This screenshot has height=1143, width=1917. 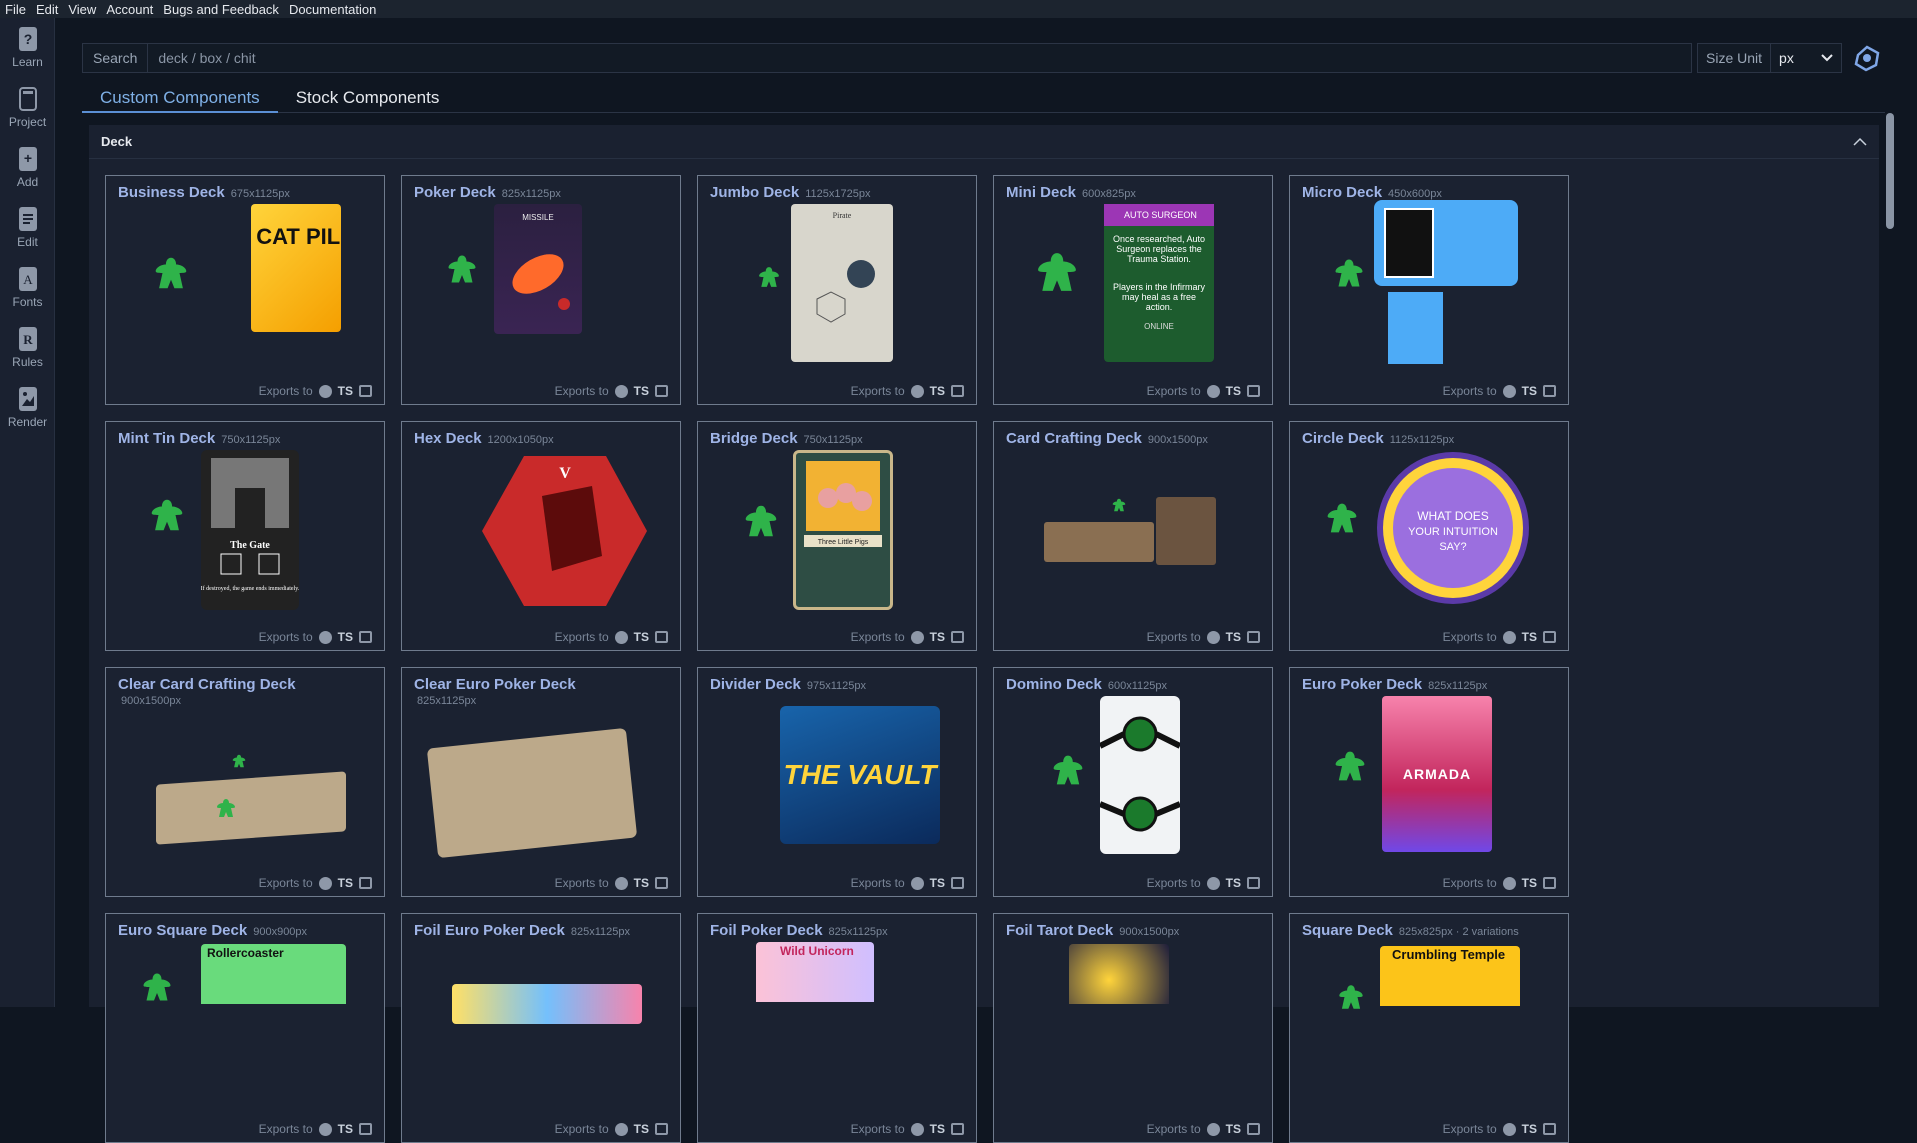 I want to click on svg-text: WHAT DOES, so click(x=1453, y=516).